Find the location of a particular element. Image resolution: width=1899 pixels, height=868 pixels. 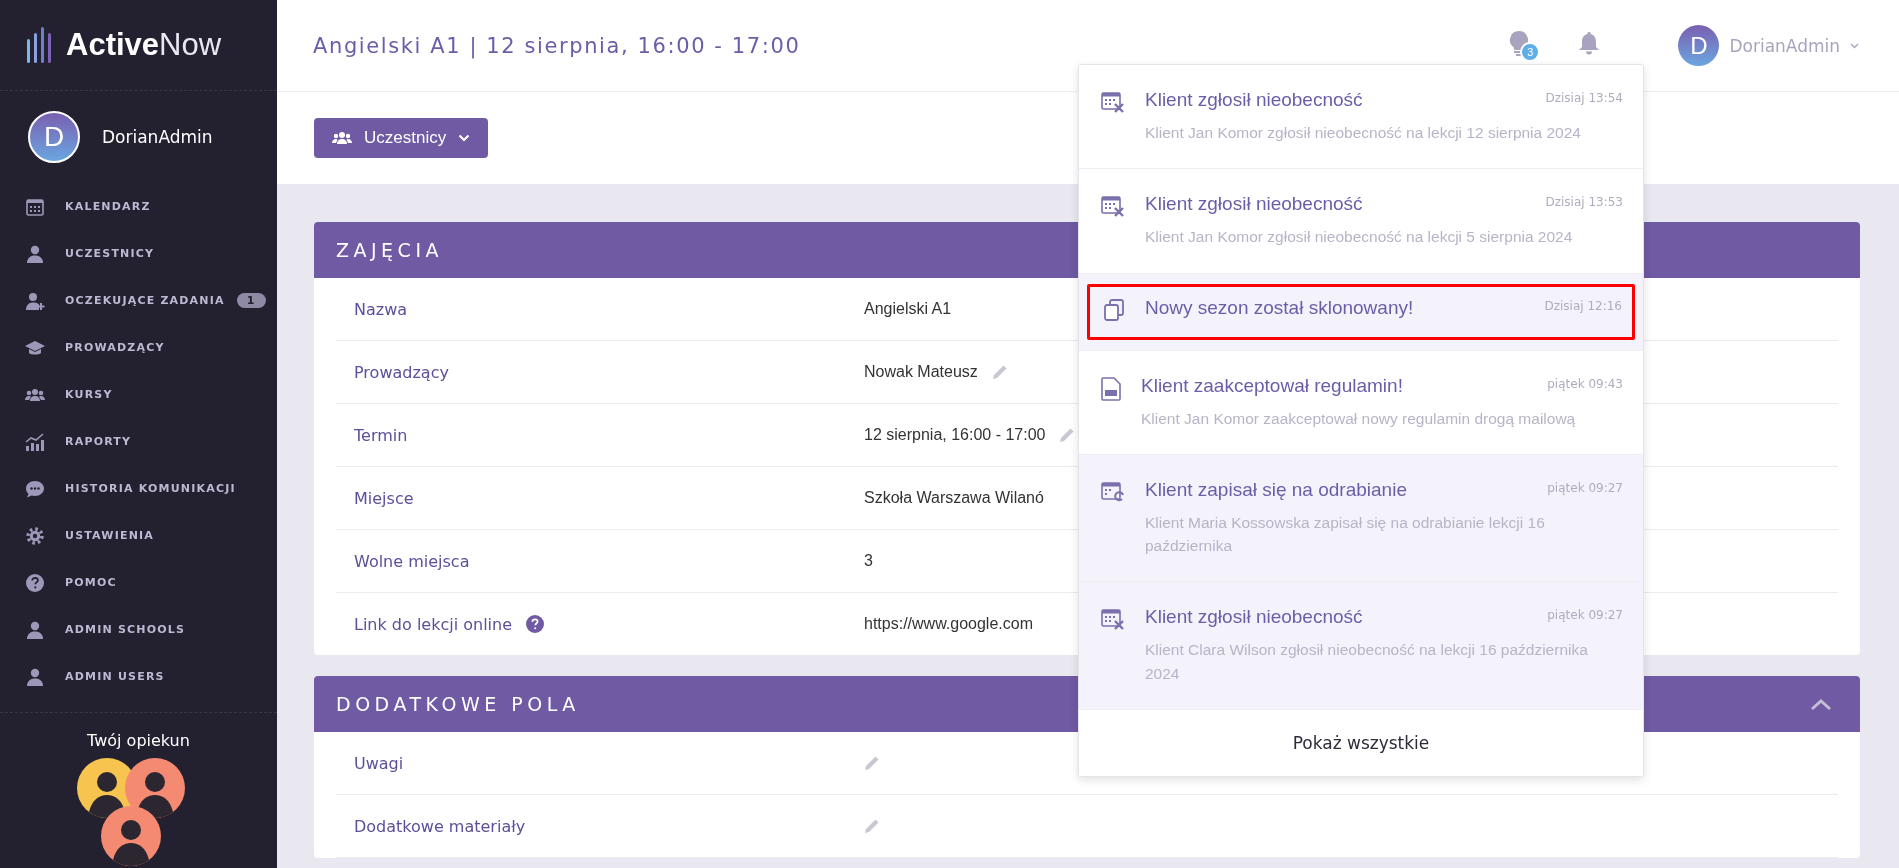

notification-item: Klient zgłosił nieobecność Dzisiaj 13:54 Klient Jan Komor zgłosił nieobecność na lekcji 12 sierpnia 2024 is located at coordinates (1361, 117).